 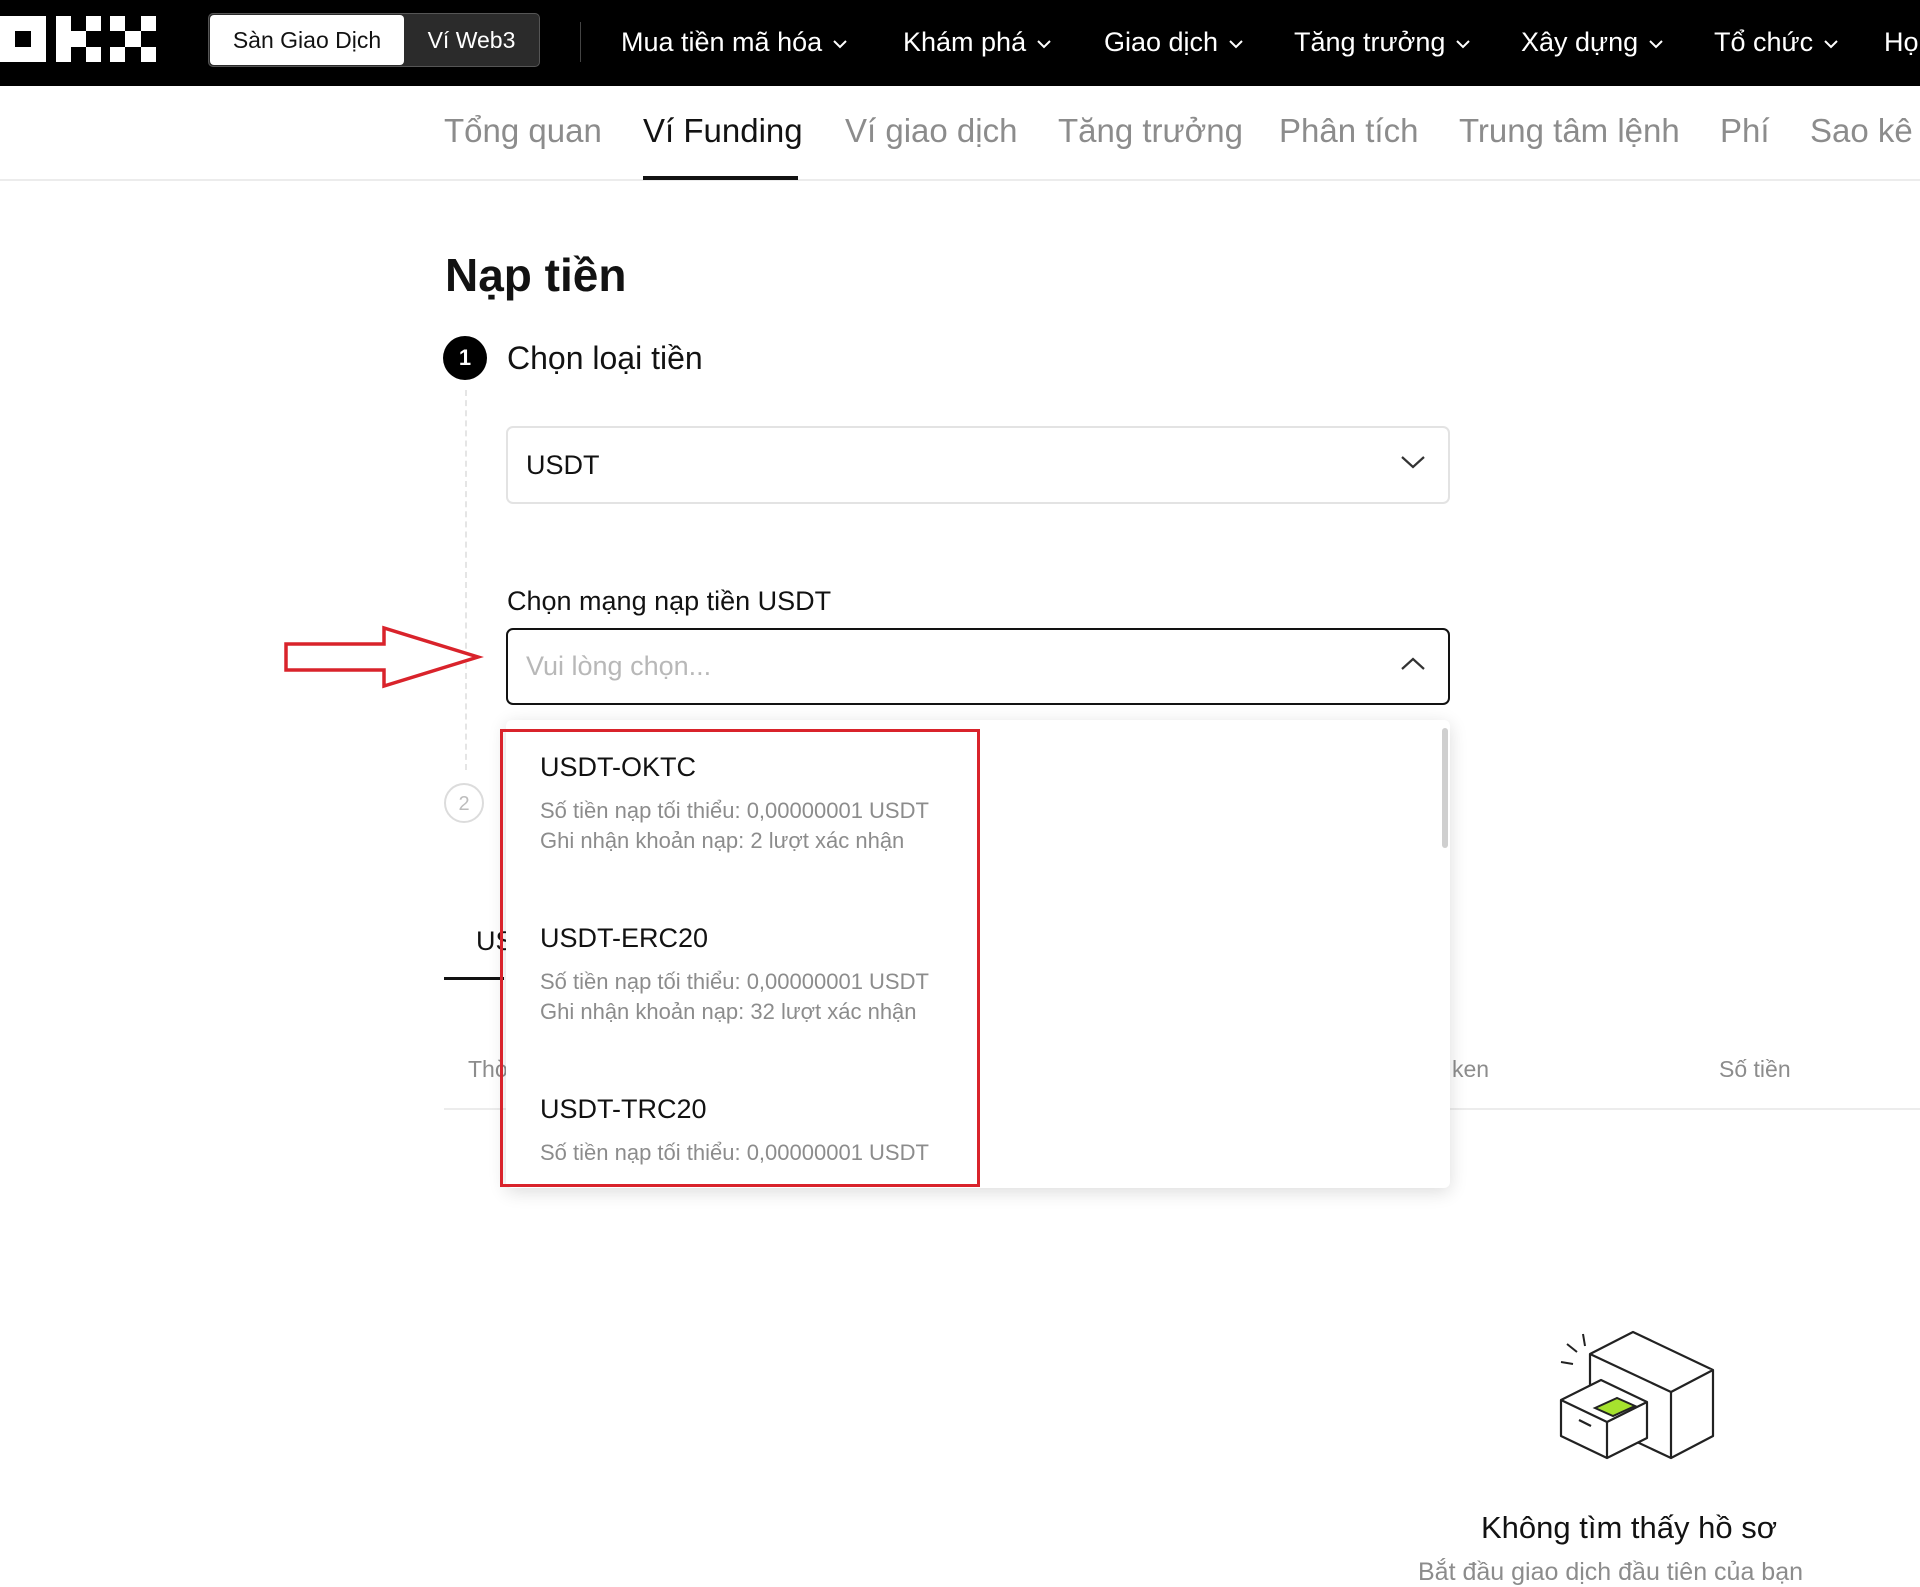 What do you see at coordinates (722, 42) in the screenshot?
I see `nav-label: Mua tiền mã hóa` at bounding box center [722, 42].